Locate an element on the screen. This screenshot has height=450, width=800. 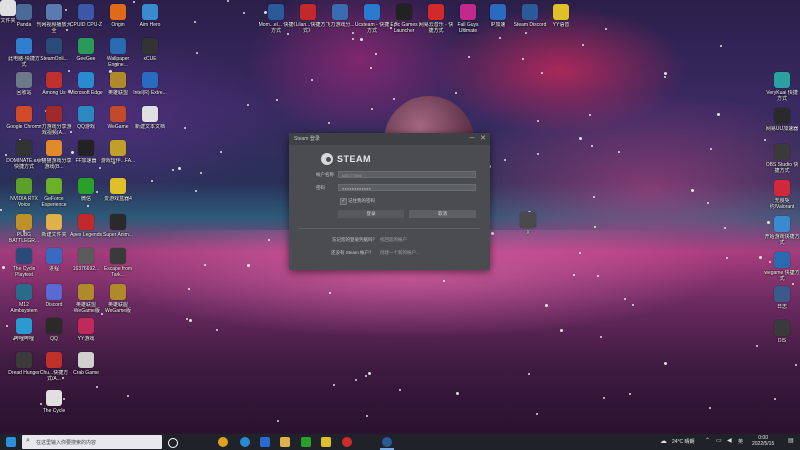
account-name-field: s35777586 is located at coordinates (407, 174).